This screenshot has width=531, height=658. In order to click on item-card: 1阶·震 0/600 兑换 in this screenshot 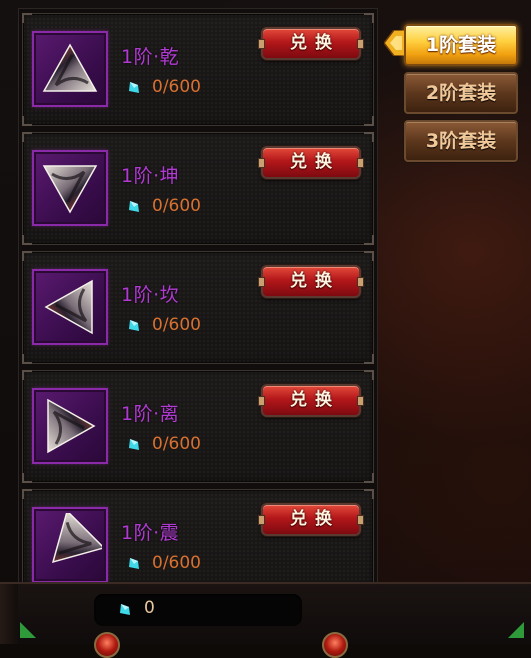, I will do `click(198, 536)`.